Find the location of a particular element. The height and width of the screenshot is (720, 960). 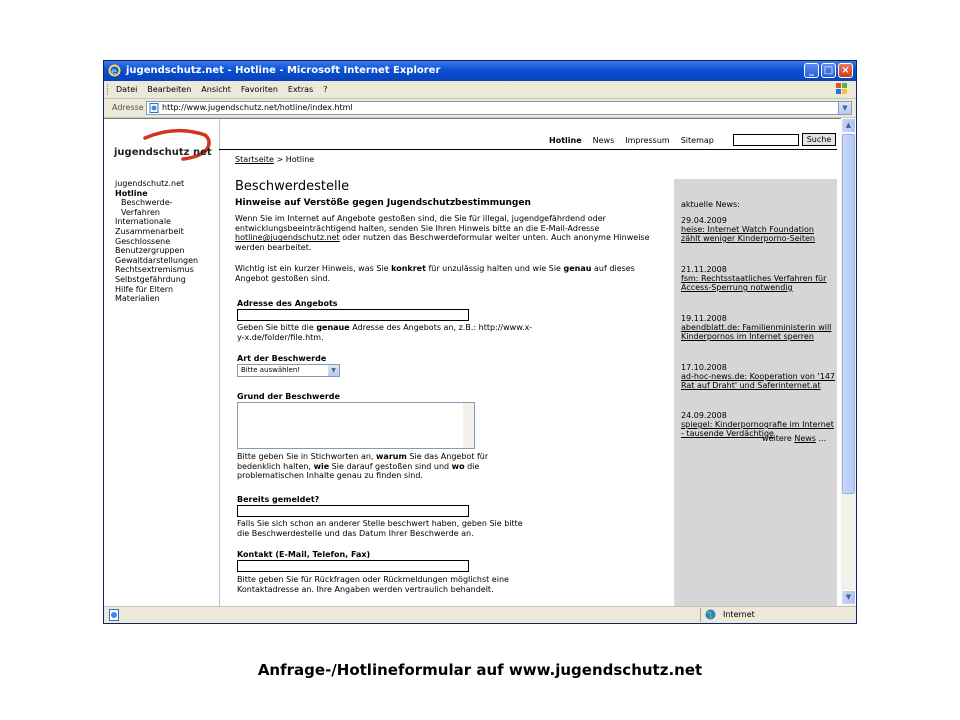

close-button: × is located at coordinates (845, 70).